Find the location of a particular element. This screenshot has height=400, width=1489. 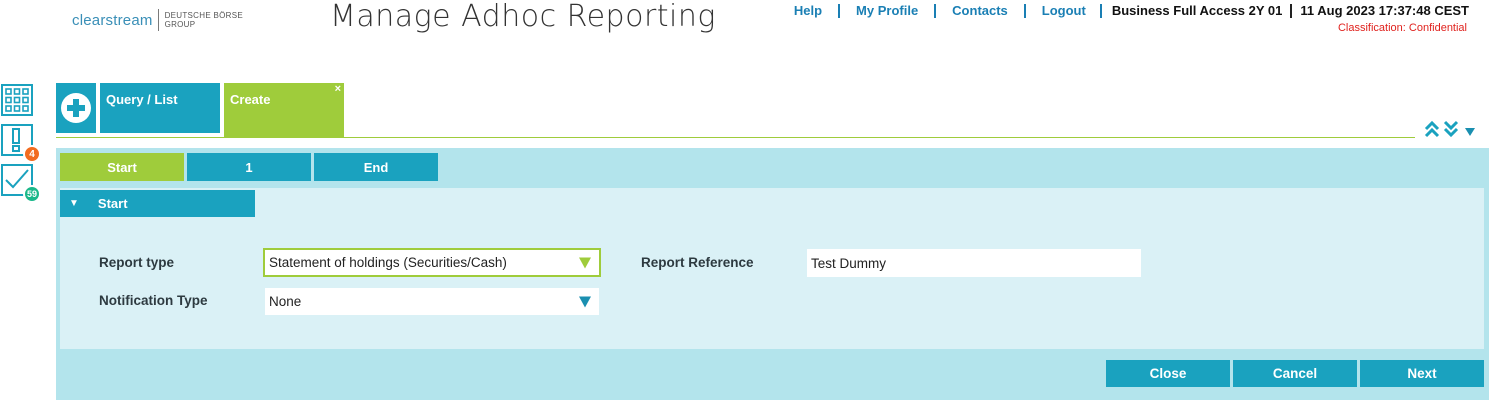

tab-underline is located at coordinates (735, 137).